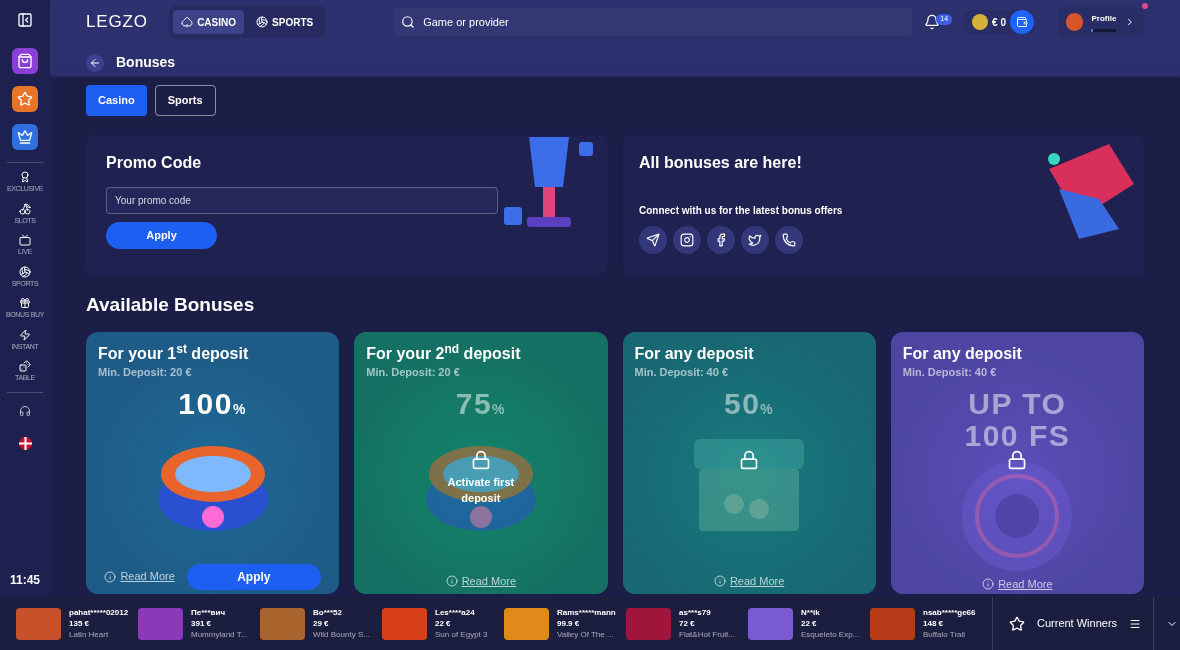 Image resolution: width=1180 pixels, height=650 pixels. What do you see at coordinates (185, 100) in the screenshot?
I see `bonus-tab: Sports` at bounding box center [185, 100].